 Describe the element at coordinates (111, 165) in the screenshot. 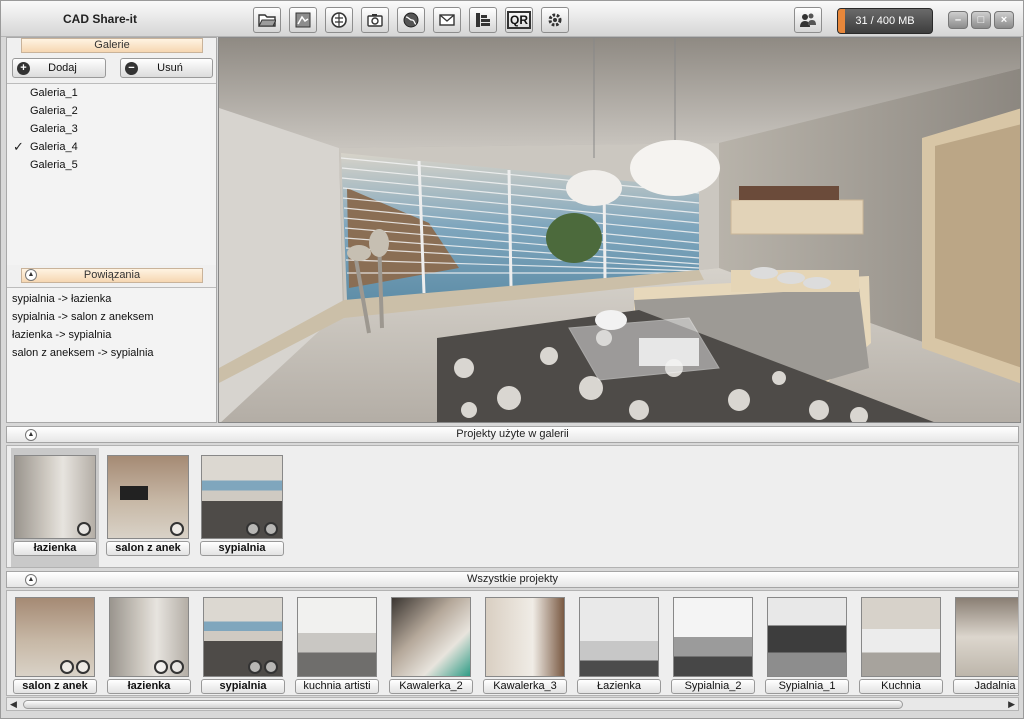

I see `gallery-item: Galeria_5` at that location.